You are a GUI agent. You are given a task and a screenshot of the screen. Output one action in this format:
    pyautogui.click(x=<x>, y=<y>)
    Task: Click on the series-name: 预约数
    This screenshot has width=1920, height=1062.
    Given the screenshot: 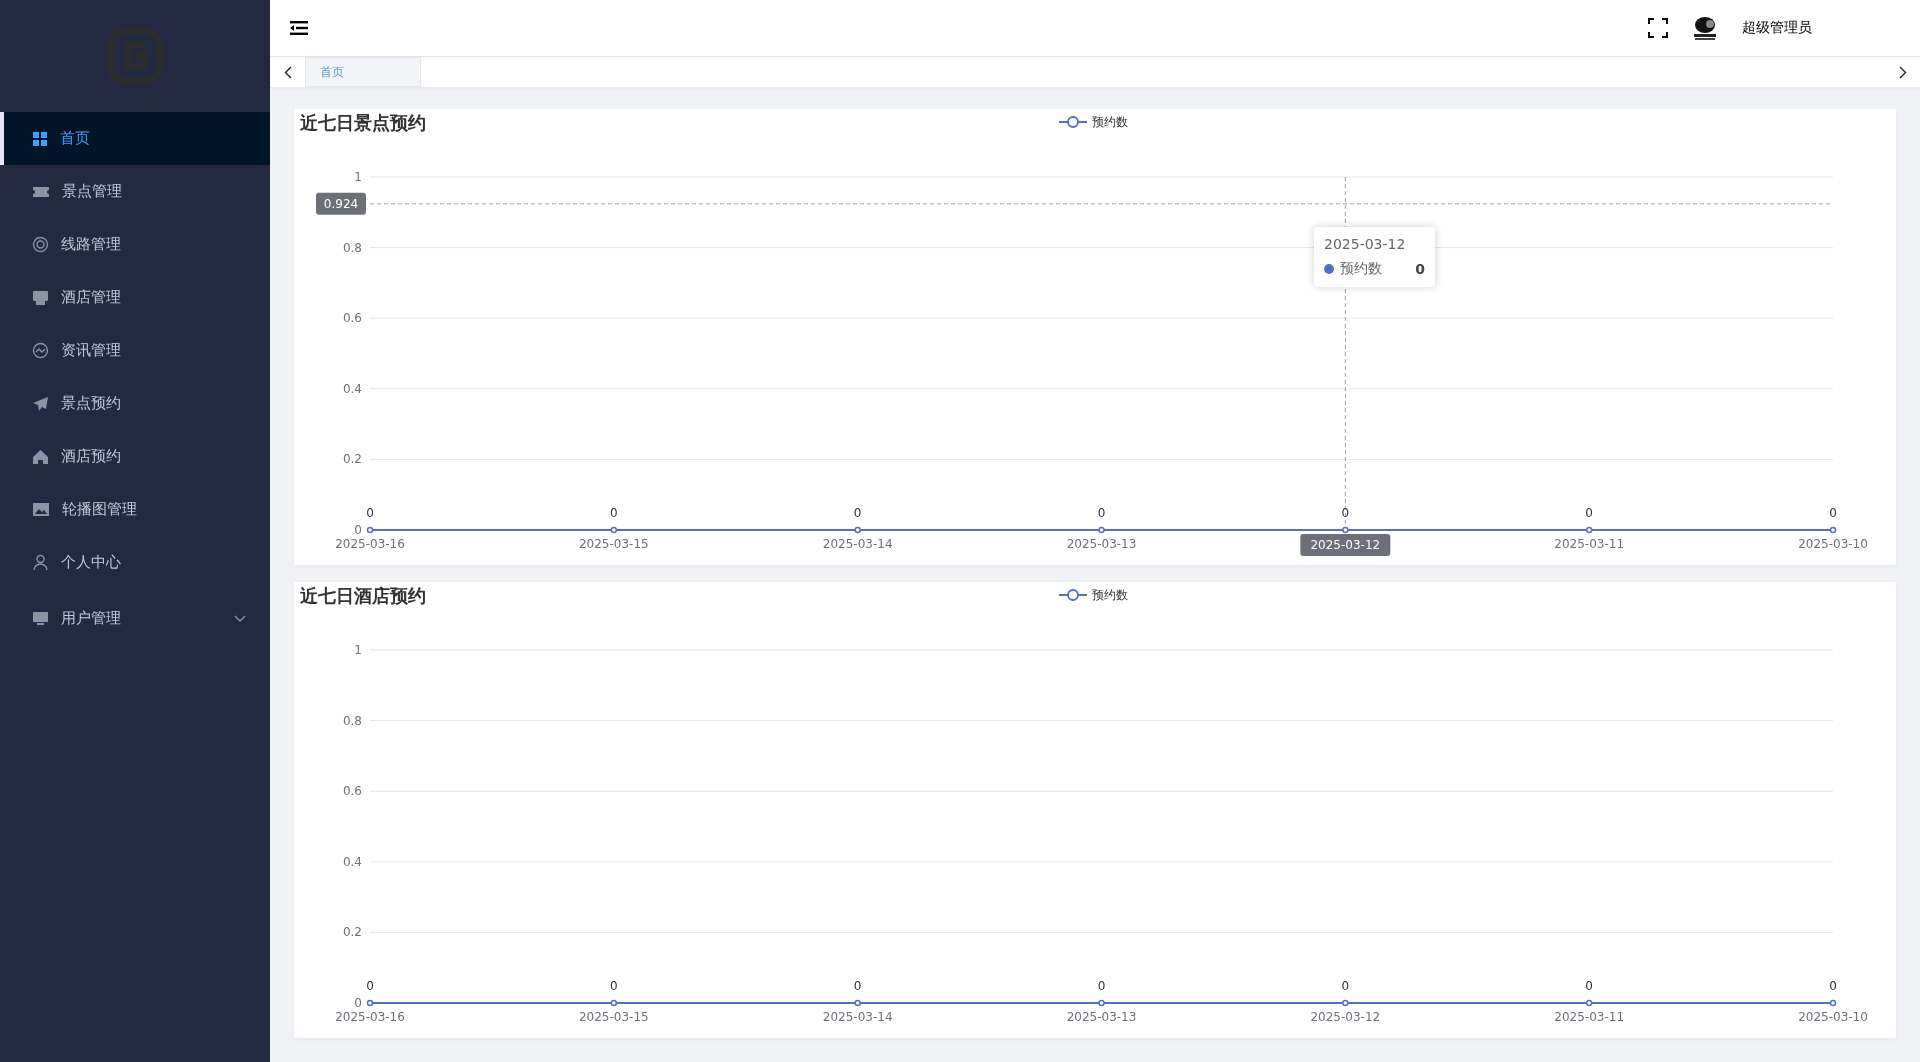 What is the action you would take?
    pyautogui.click(x=1361, y=269)
    